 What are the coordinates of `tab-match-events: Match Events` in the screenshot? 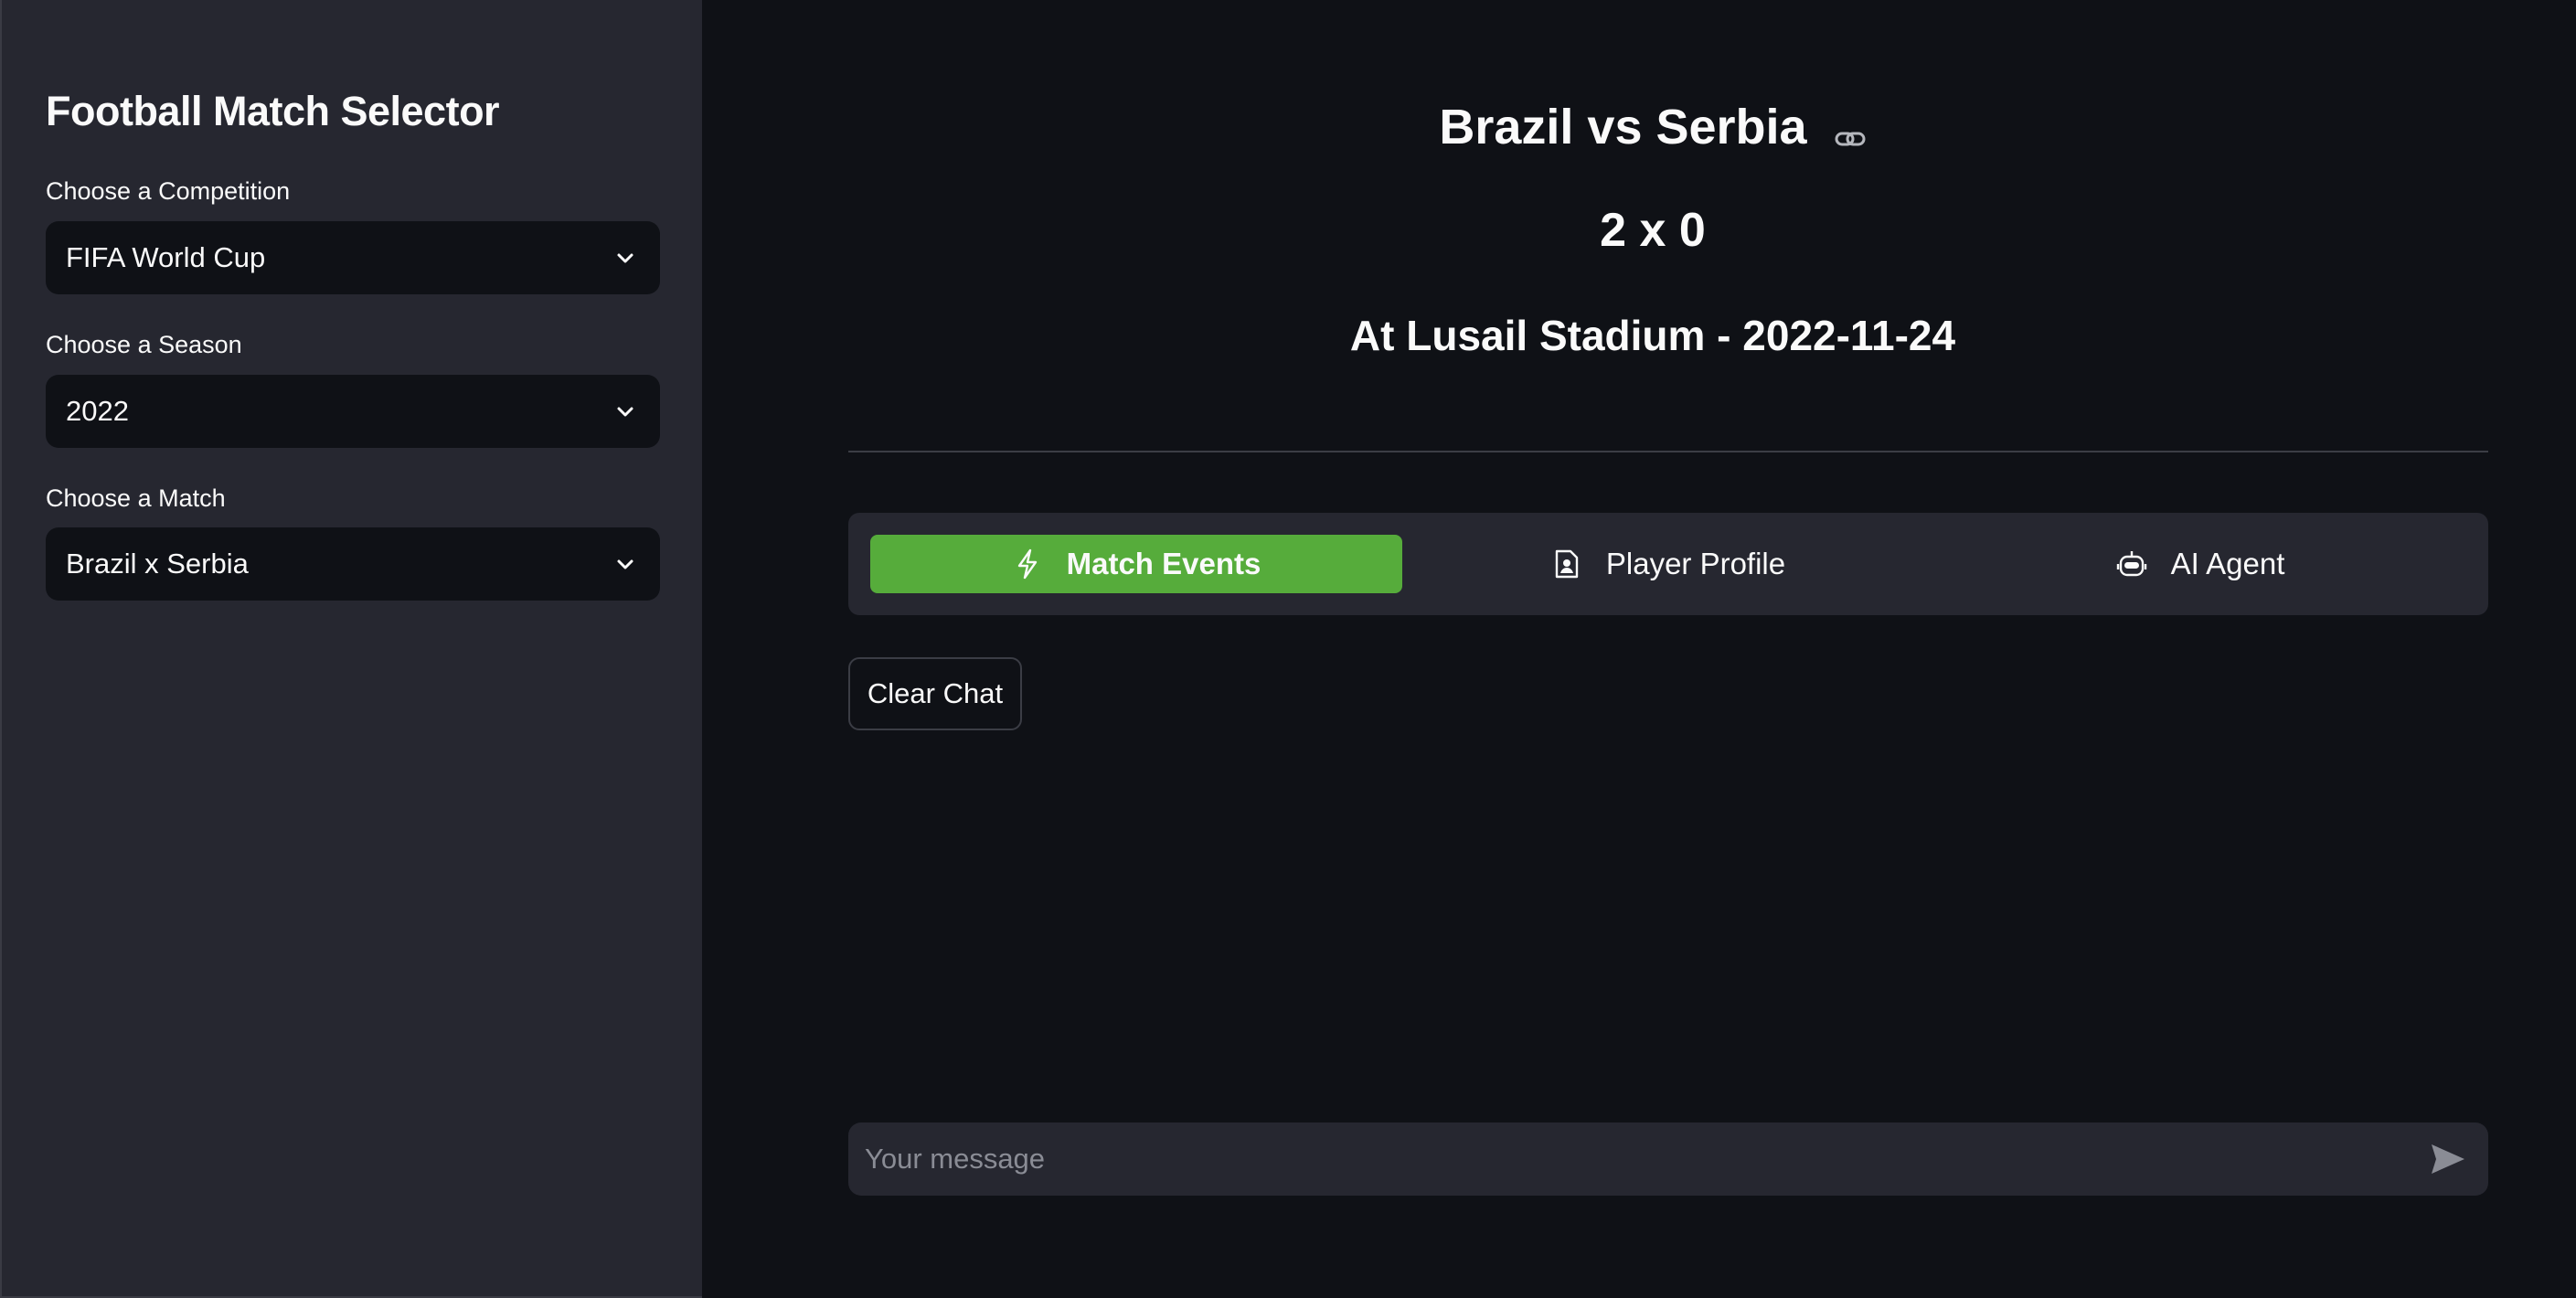 It's located at (1136, 564).